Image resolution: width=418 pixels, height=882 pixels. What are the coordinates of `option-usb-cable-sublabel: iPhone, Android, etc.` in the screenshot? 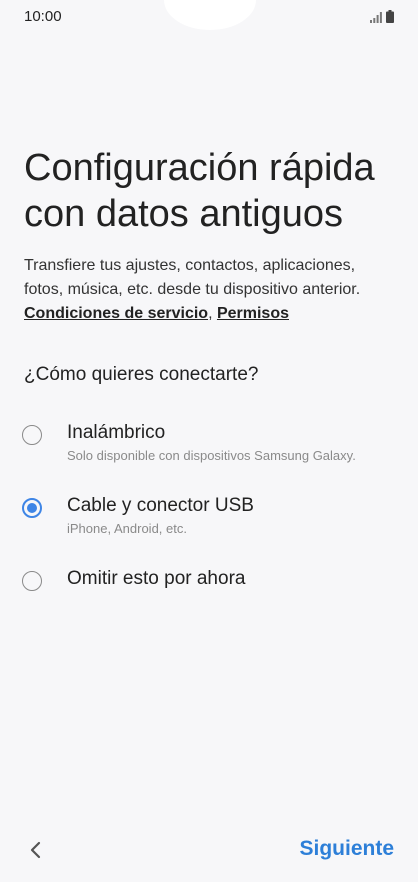 It's located at (127, 528).